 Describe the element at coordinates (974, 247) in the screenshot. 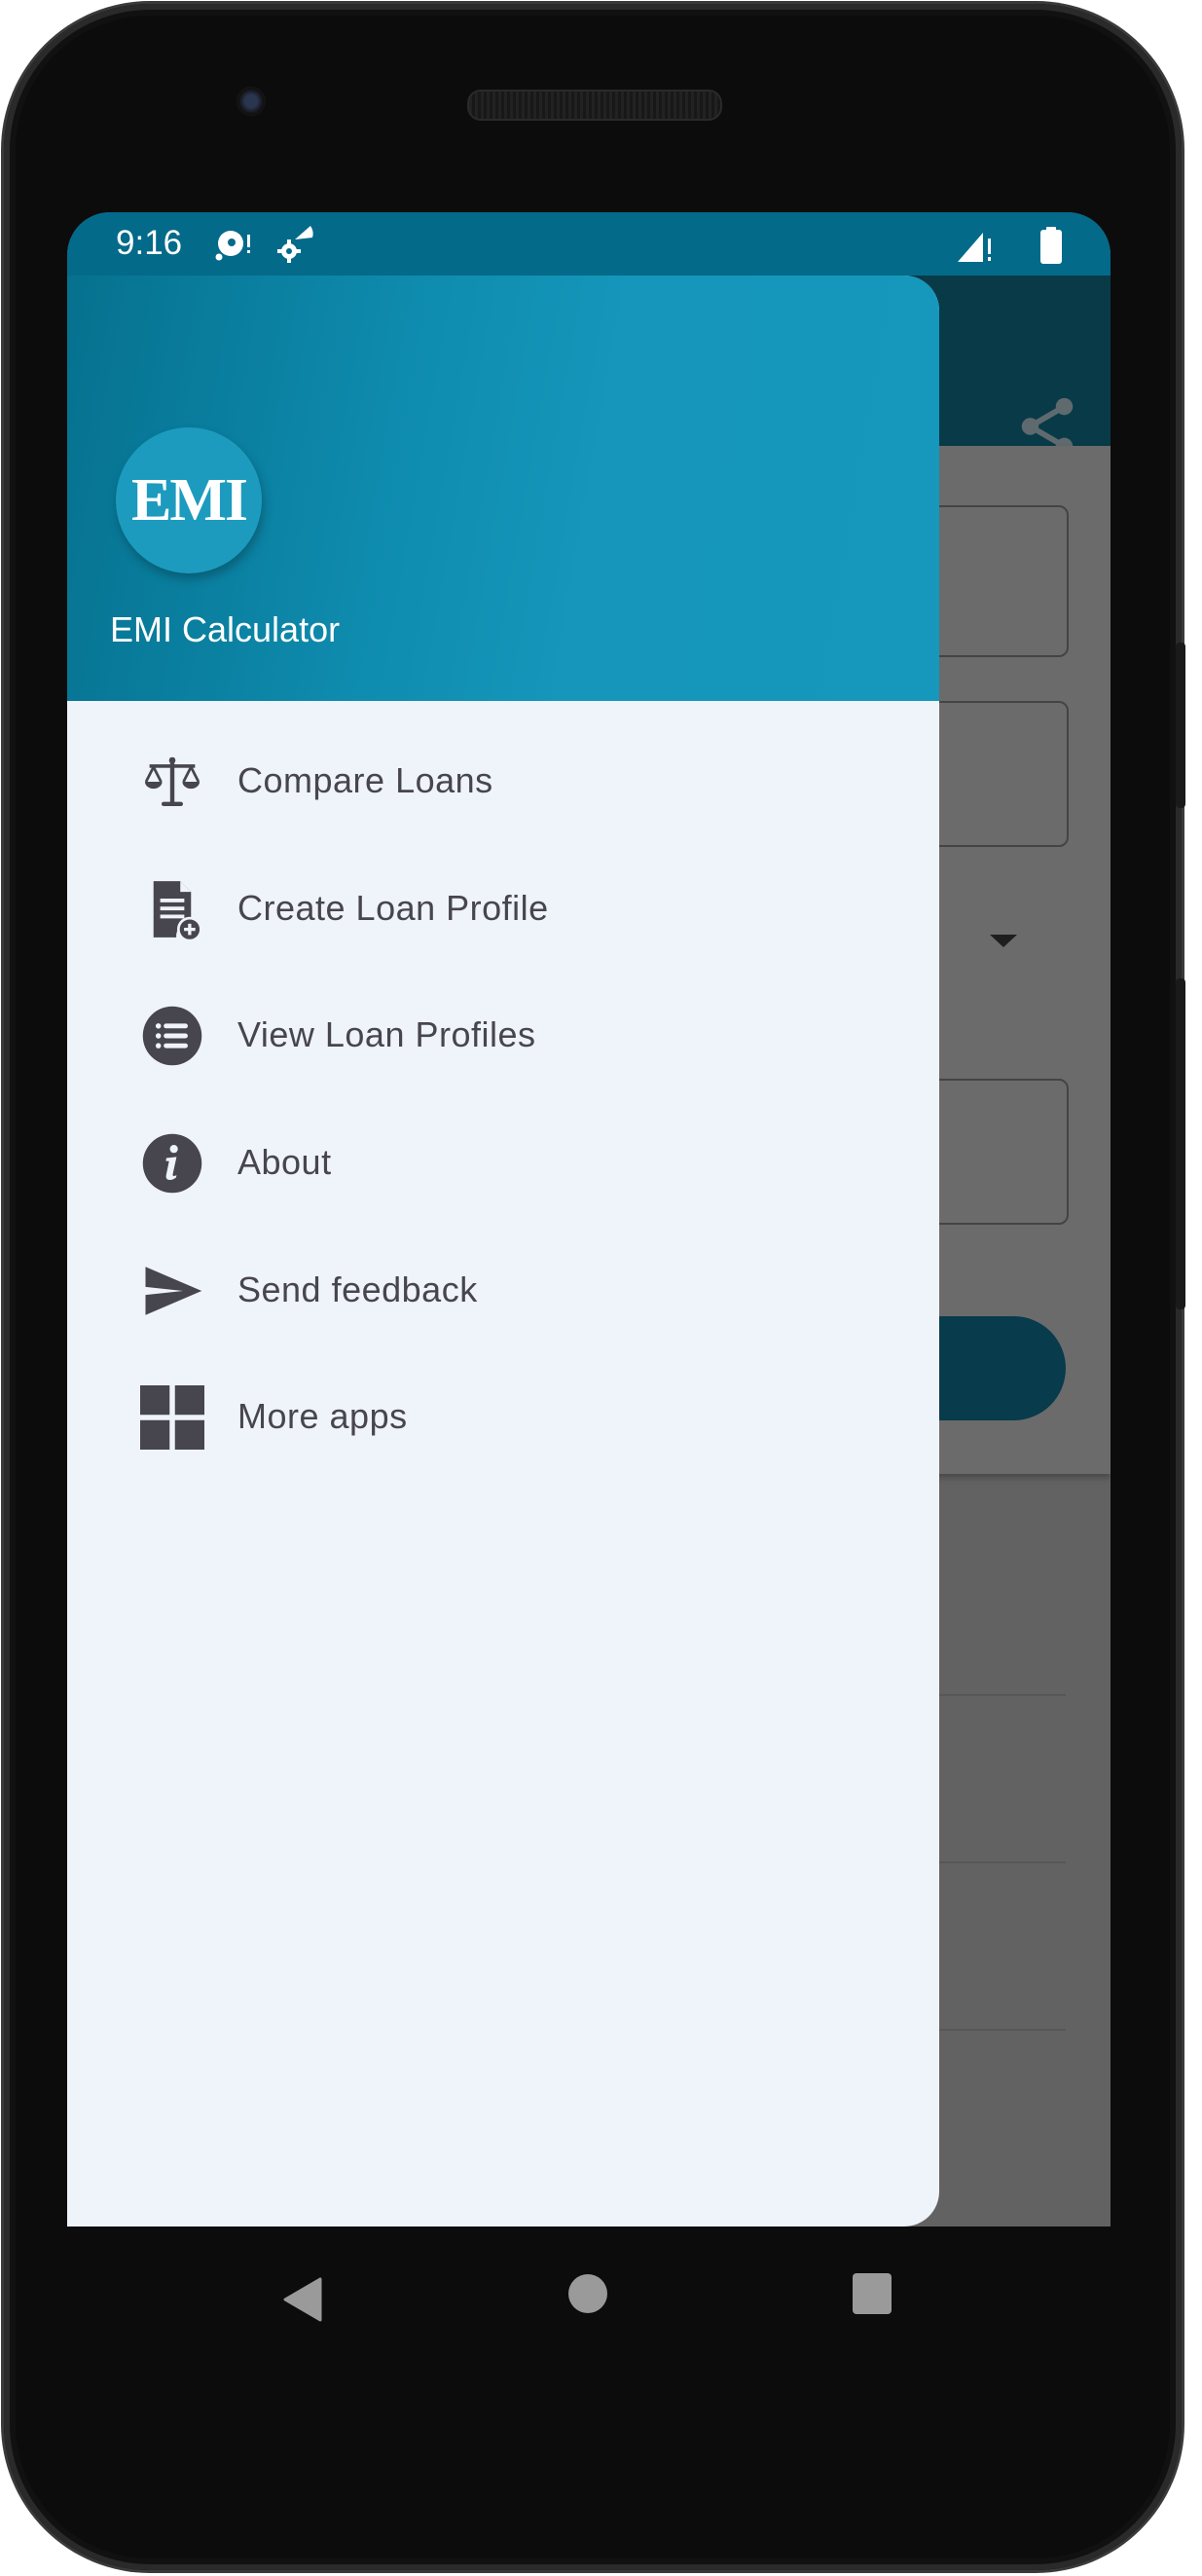

I see `cellular-signal-alert-icon` at that location.